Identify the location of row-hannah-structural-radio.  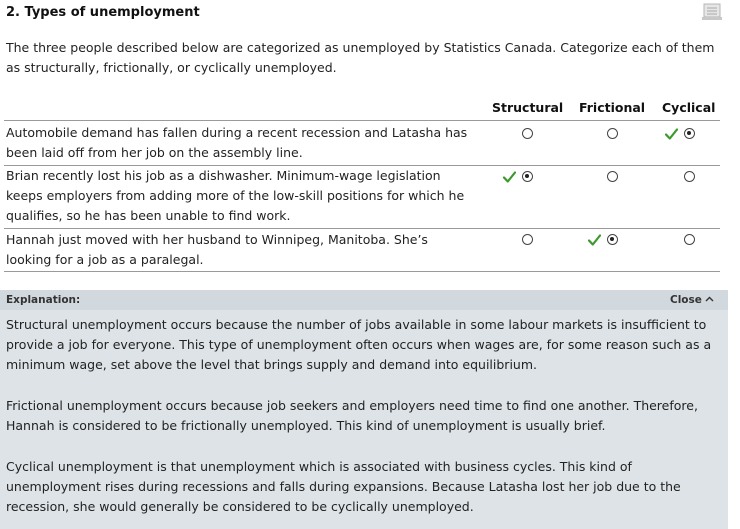
(527, 239).